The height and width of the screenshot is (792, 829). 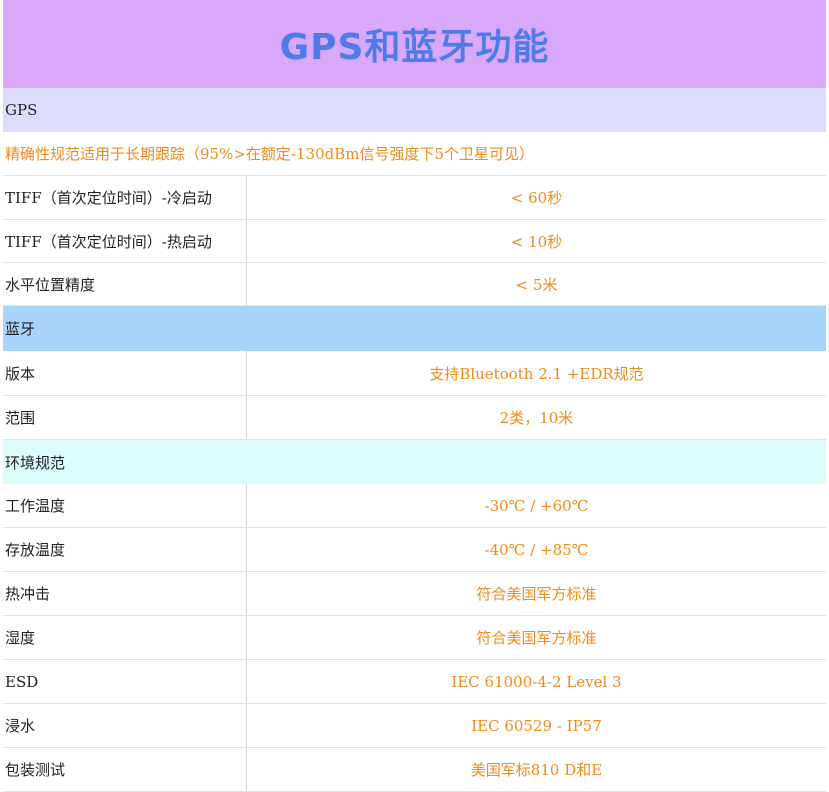 What do you see at coordinates (414, 682) in the screenshot?
I see `table-row: ESD IEC 61000-4-2 Level 3` at bounding box center [414, 682].